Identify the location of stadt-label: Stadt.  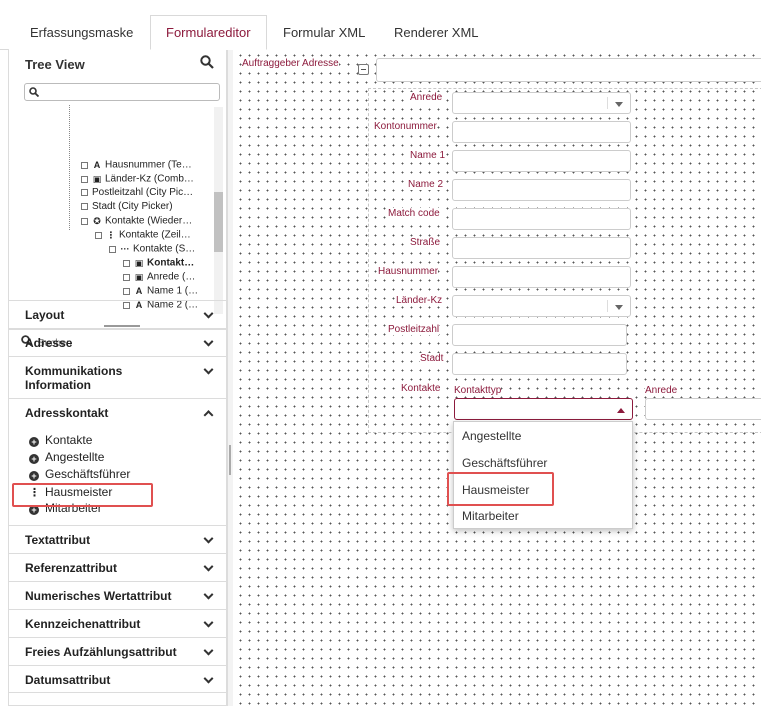
(432, 358).